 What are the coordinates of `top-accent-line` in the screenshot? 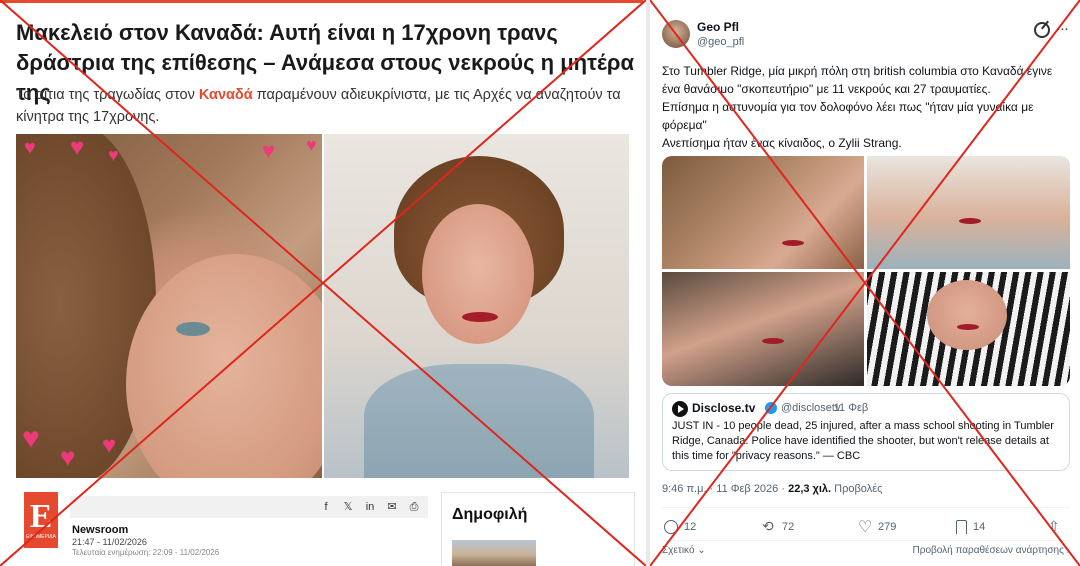 It's located at (321, 1).